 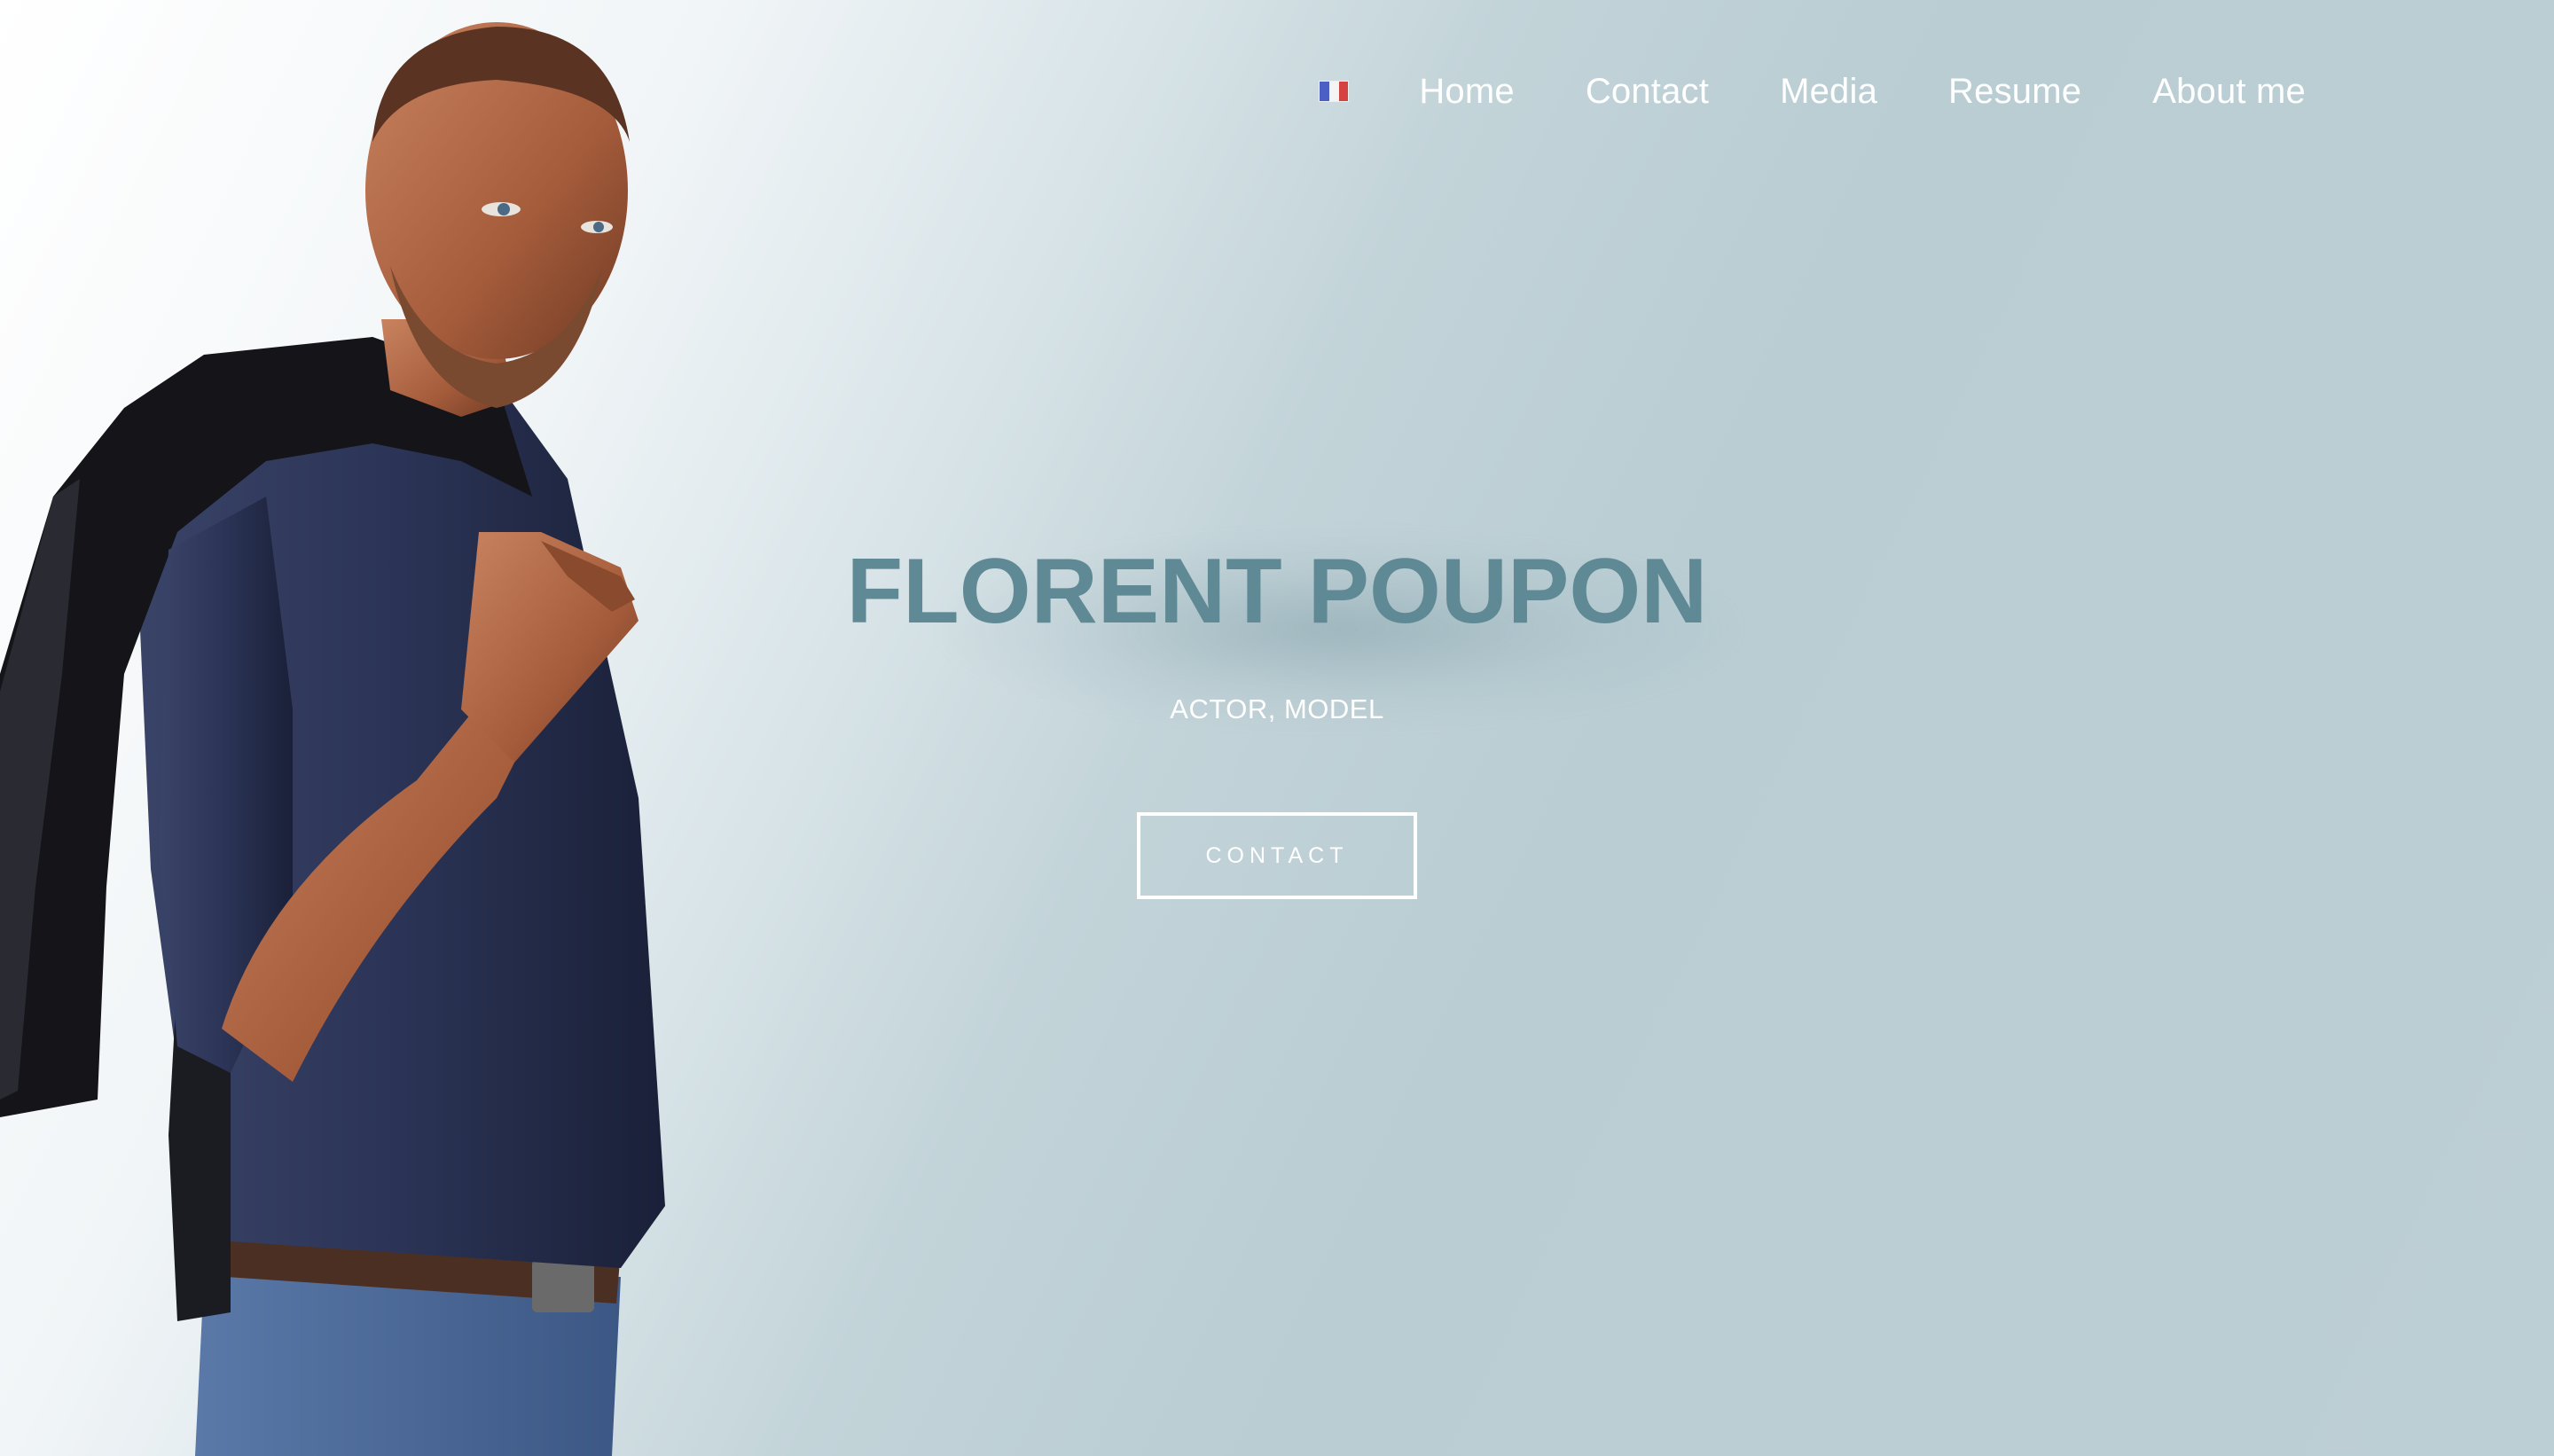 I want to click on contact-button: CONTACT, so click(x=1277, y=855).